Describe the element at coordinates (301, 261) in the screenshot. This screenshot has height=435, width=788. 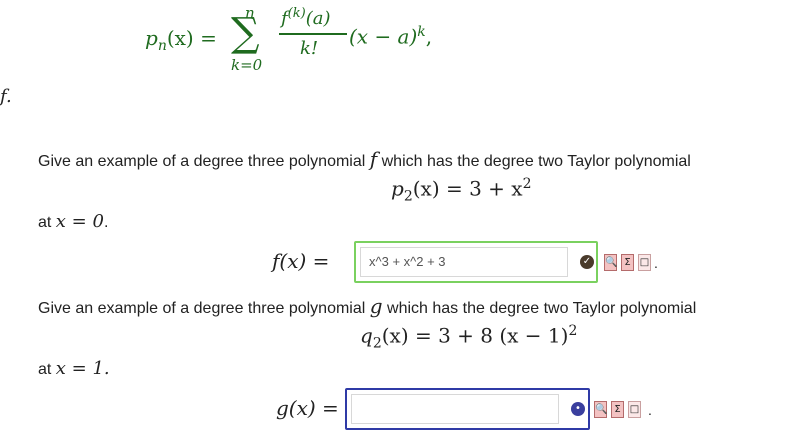
I see `q1-answer-label: f(x) =` at that location.